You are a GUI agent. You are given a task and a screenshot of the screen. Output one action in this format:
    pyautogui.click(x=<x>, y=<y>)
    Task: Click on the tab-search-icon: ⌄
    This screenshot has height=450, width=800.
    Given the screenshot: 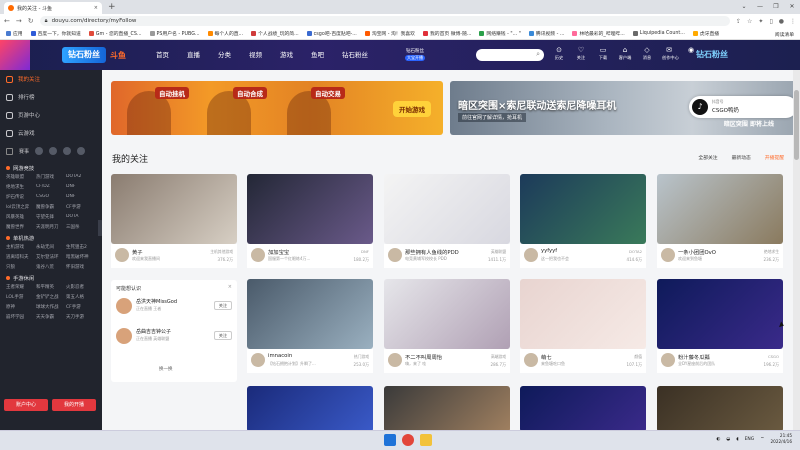 What is the action you would take?
    pyautogui.click(x=744, y=7)
    